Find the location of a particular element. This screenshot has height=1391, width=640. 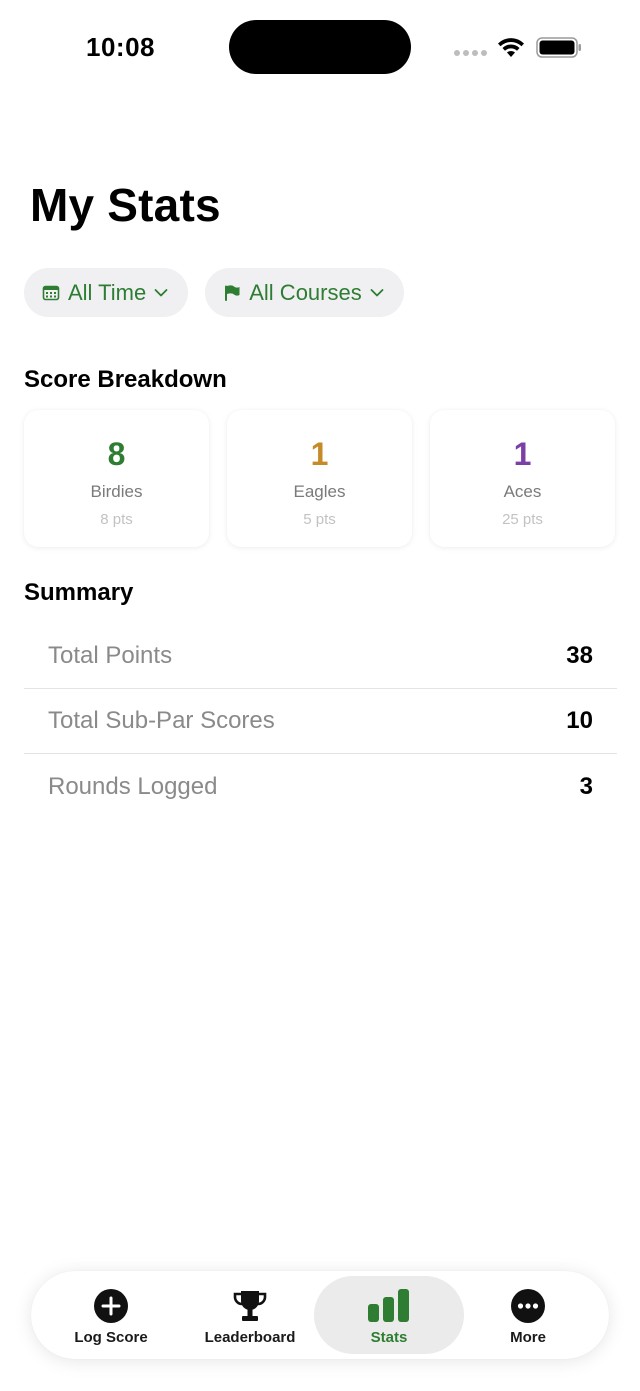

summary-row-value: 38 is located at coordinates (579, 655).